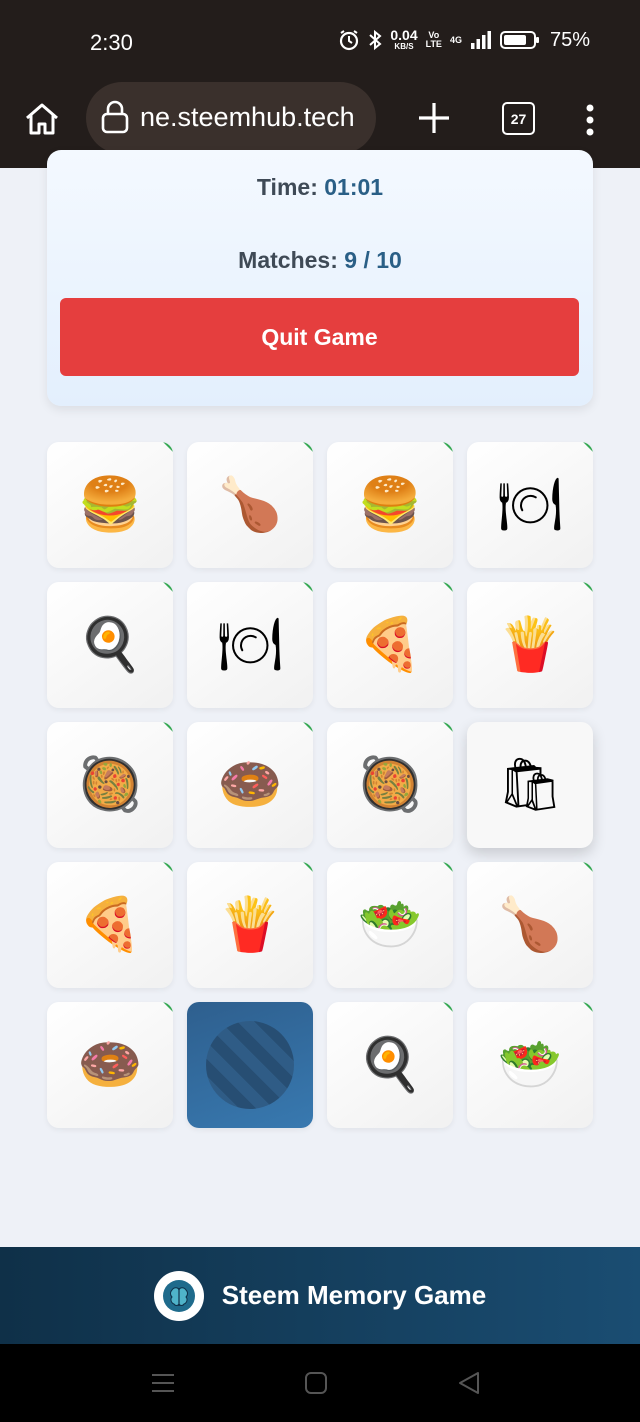 The image size is (640, 1422). I want to click on app-title: Steem Memory Game, so click(354, 1295).